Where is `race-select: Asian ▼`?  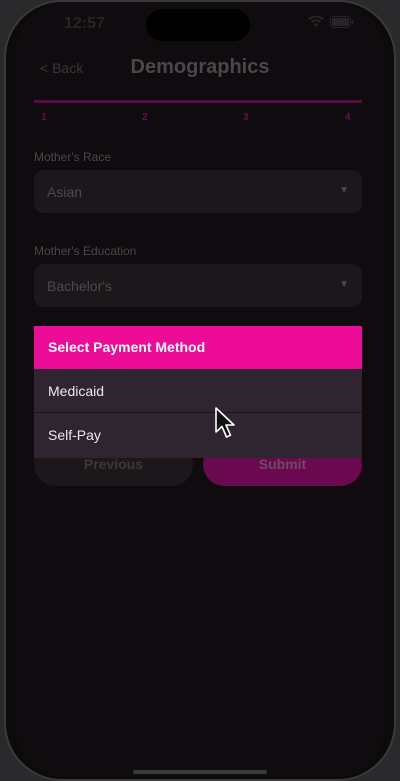
race-select: Asian ▼ is located at coordinates (198, 191).